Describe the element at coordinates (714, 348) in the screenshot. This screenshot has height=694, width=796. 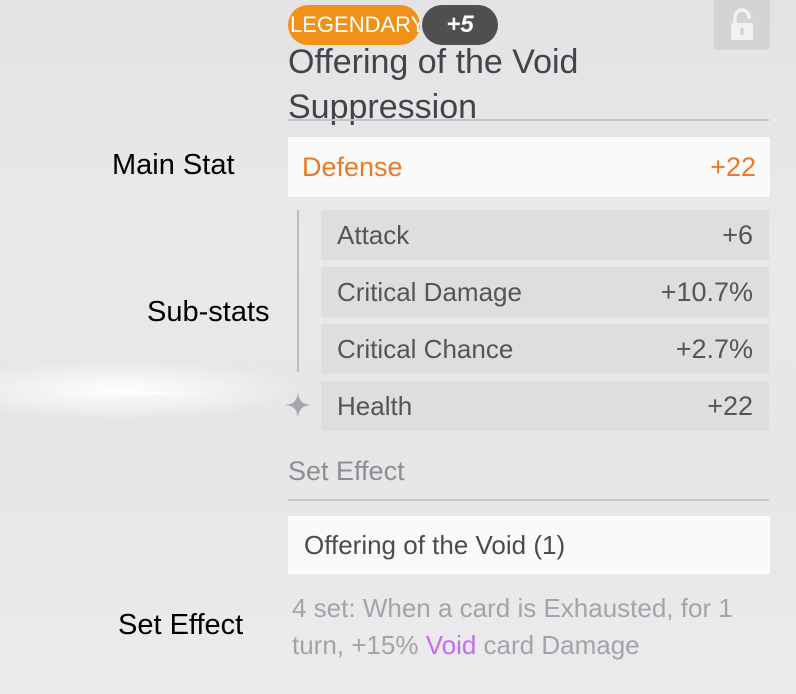
I see `sub-stat-value: +2.7%` at that location.